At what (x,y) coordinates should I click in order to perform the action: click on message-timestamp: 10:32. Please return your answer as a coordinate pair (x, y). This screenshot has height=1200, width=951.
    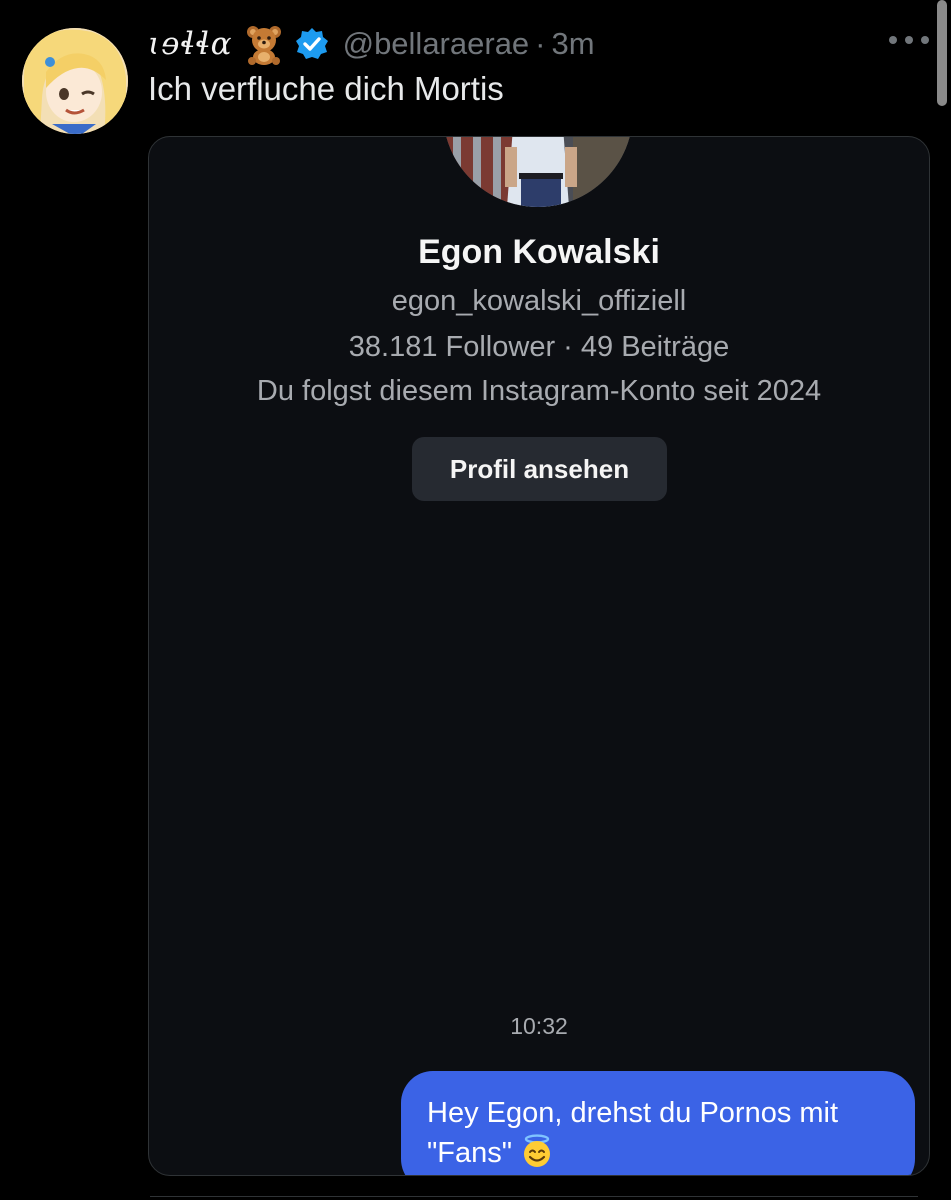
    Looking at the image, I should click on (539, 1026).